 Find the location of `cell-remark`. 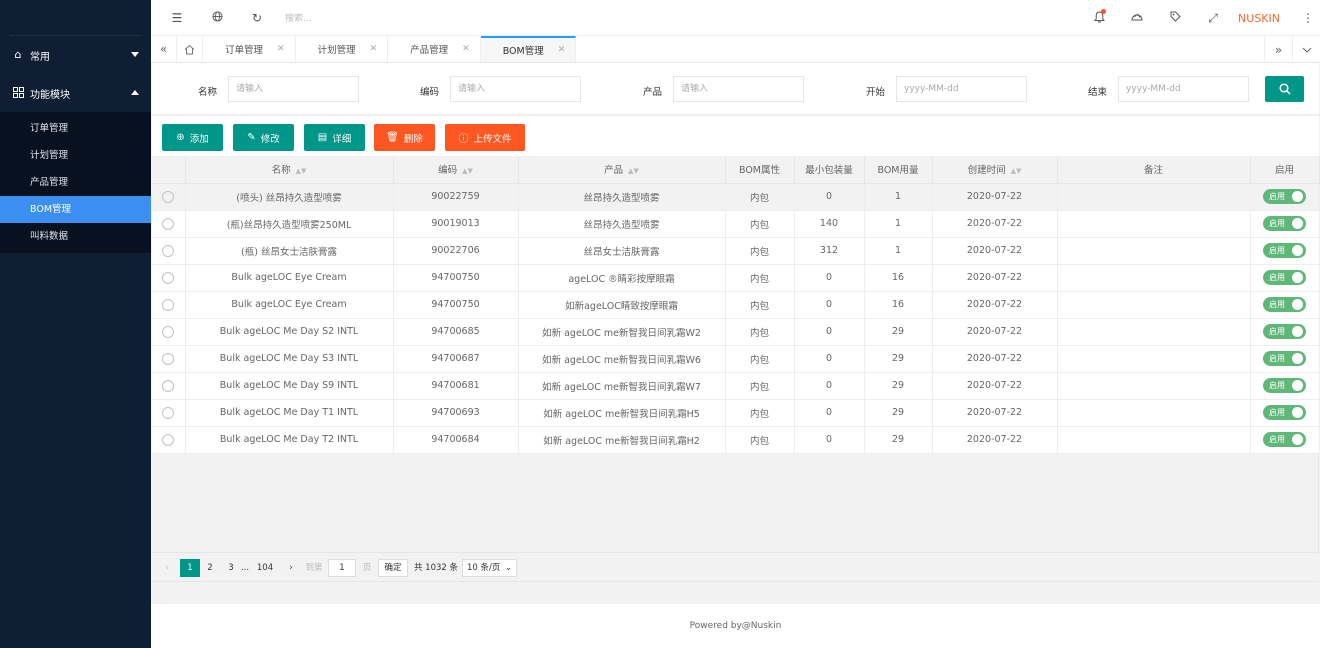

cell-remark is located at coordinates (1154, 413).